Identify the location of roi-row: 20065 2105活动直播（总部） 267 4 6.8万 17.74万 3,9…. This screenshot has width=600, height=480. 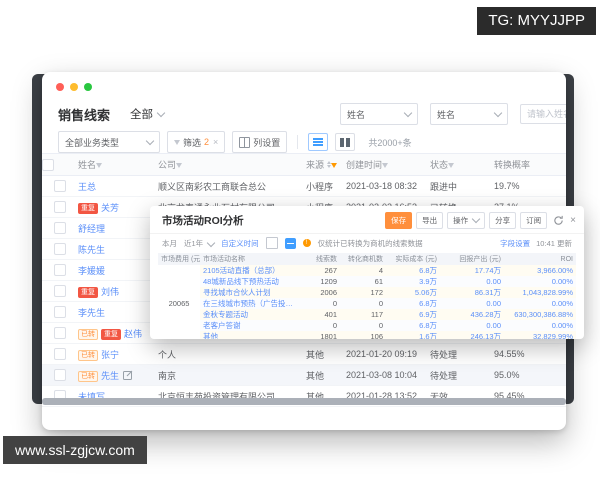
(367, 302).